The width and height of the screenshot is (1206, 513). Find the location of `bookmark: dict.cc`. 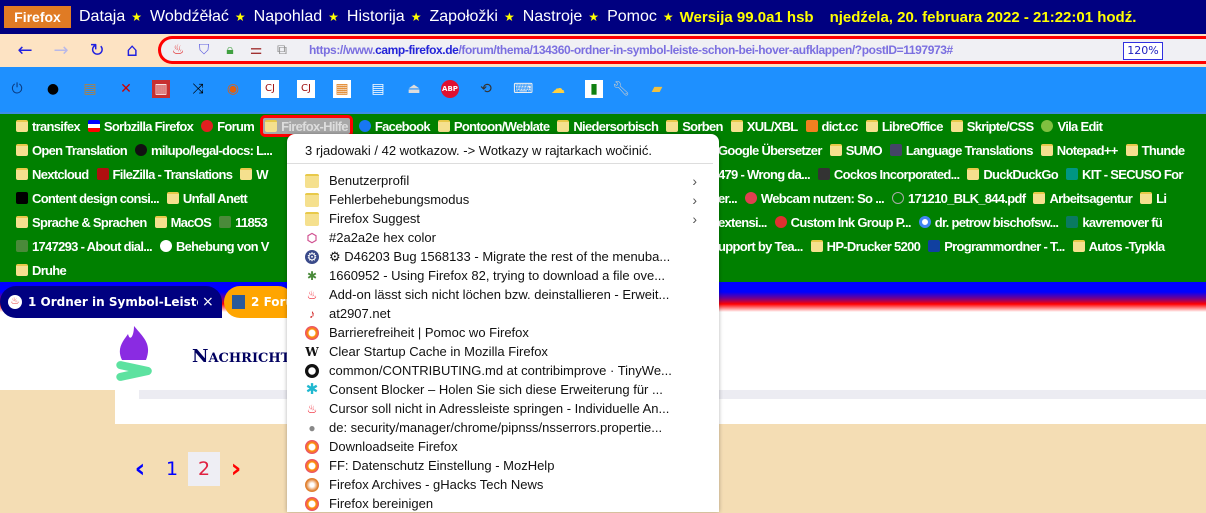

bookmark: dict.cc is located at coordinates (832, 126).